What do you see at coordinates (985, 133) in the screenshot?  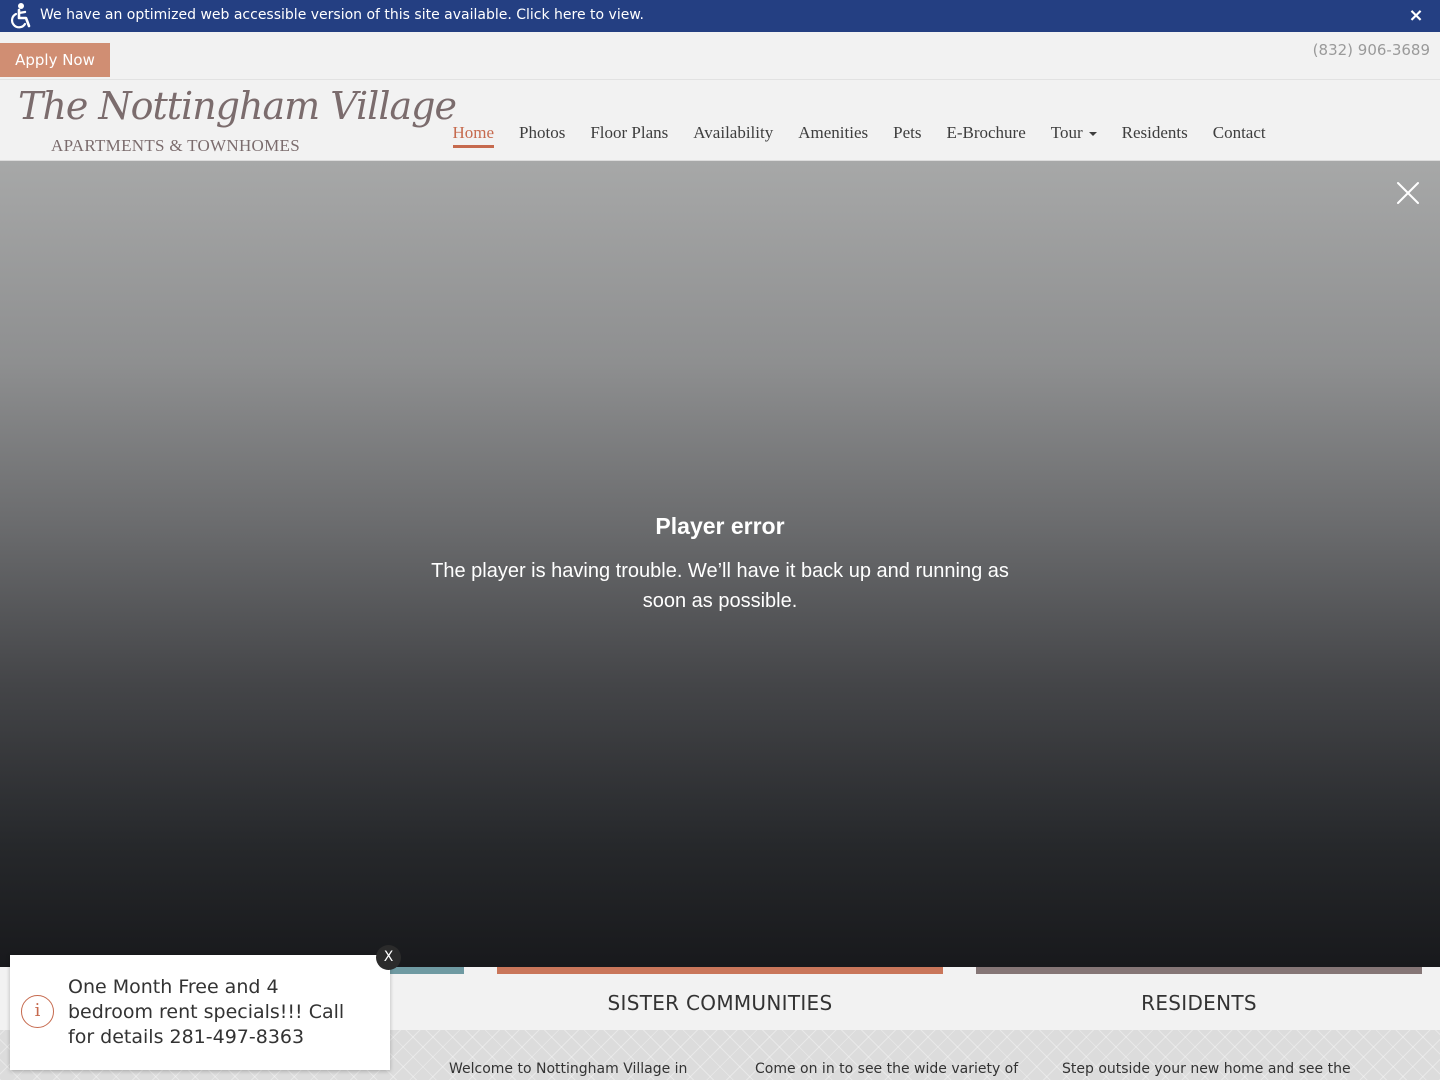 I see `nav-item-e-brochure: E-Brochure` at bounding box center [985, 133].